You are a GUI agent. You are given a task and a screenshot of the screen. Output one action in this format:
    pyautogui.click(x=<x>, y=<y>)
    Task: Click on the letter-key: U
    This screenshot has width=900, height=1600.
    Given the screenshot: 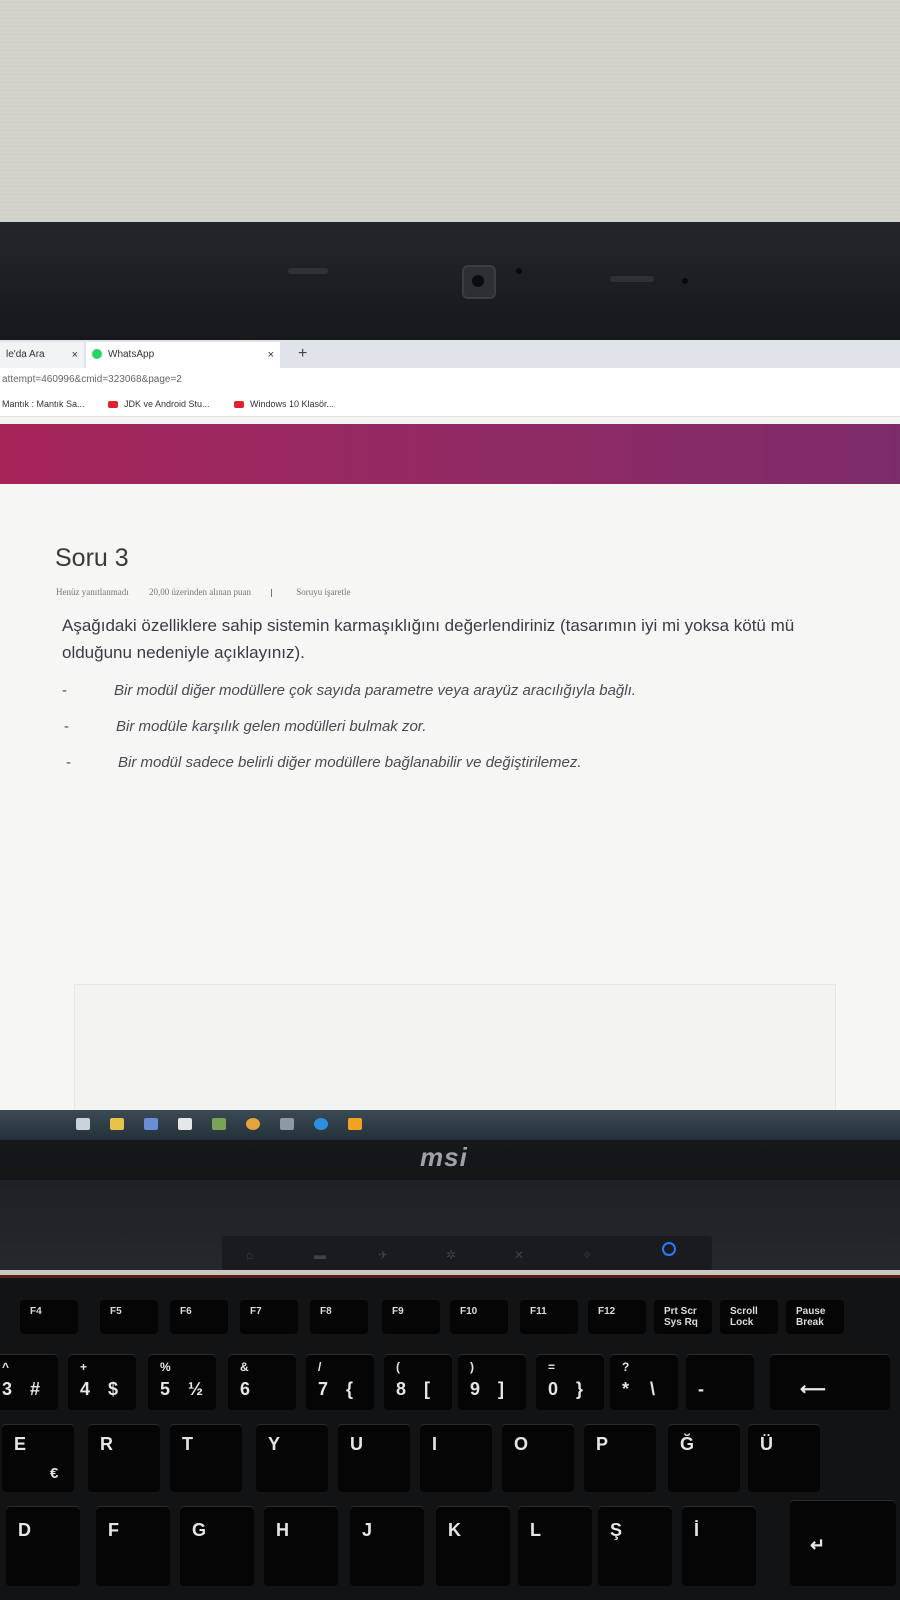 What is the action you would take?
    pyautogui.click(x=374, y=1458)
    